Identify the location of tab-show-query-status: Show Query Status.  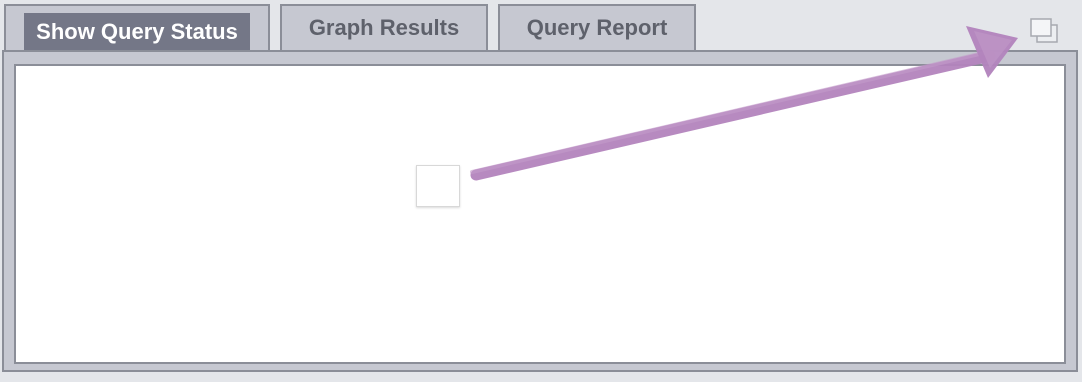
(137, 27).